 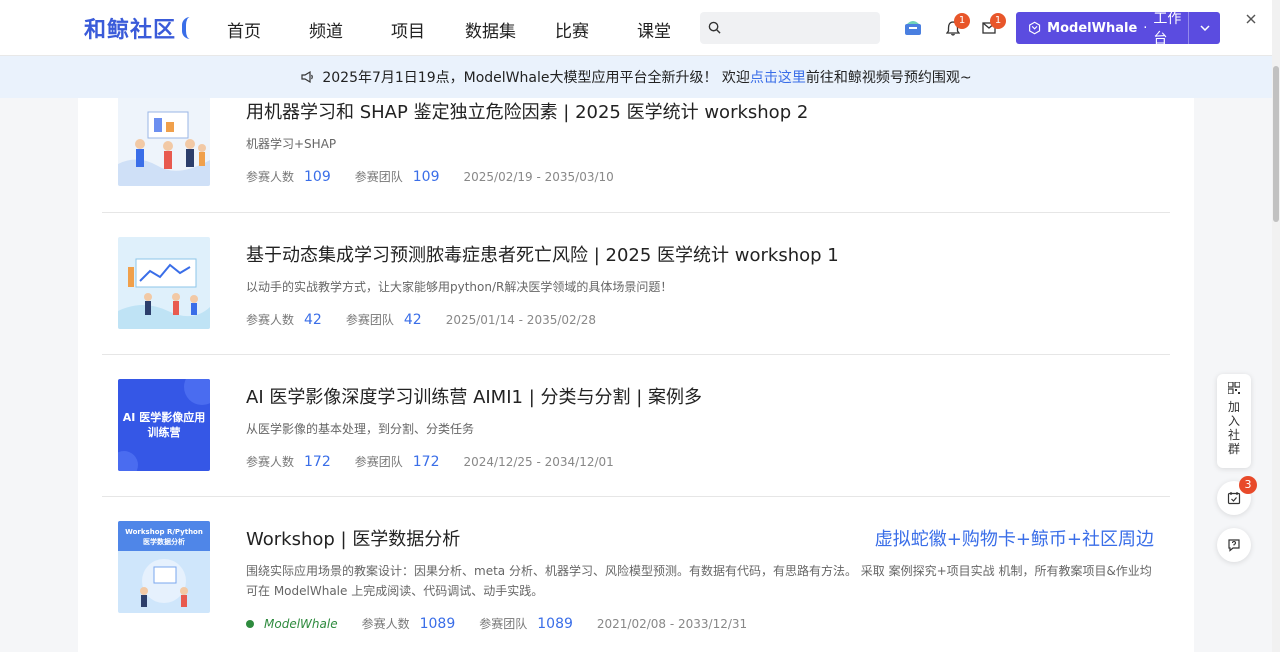 What do you see at coordinates (672, 623) in the screenshot?
I see `competition-dates: 2021/02/08 - 2033/12/31` at bounding box center [672, 623].